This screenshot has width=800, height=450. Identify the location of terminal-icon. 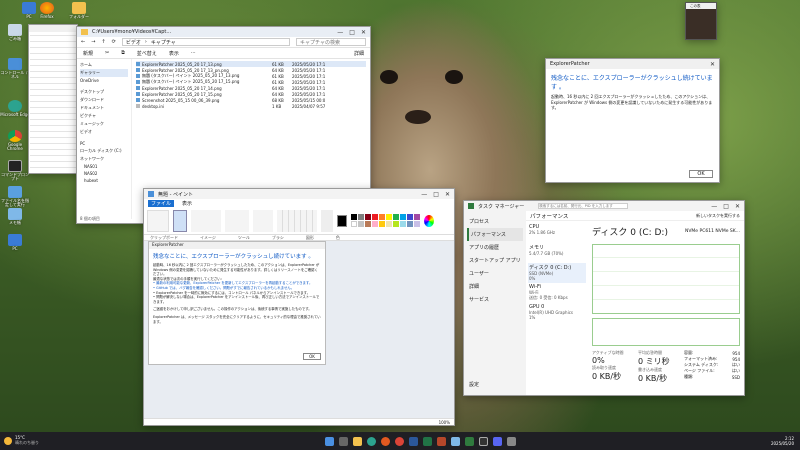
(483, 441).